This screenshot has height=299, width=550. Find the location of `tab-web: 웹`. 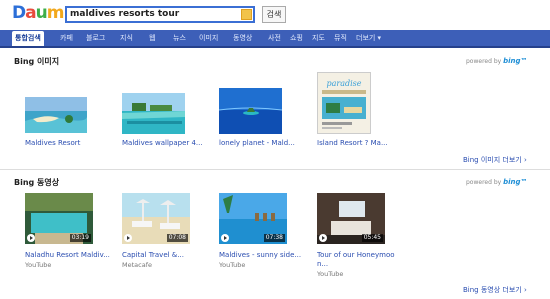

tab-web: 웹 is located at coordinates (152, 38).